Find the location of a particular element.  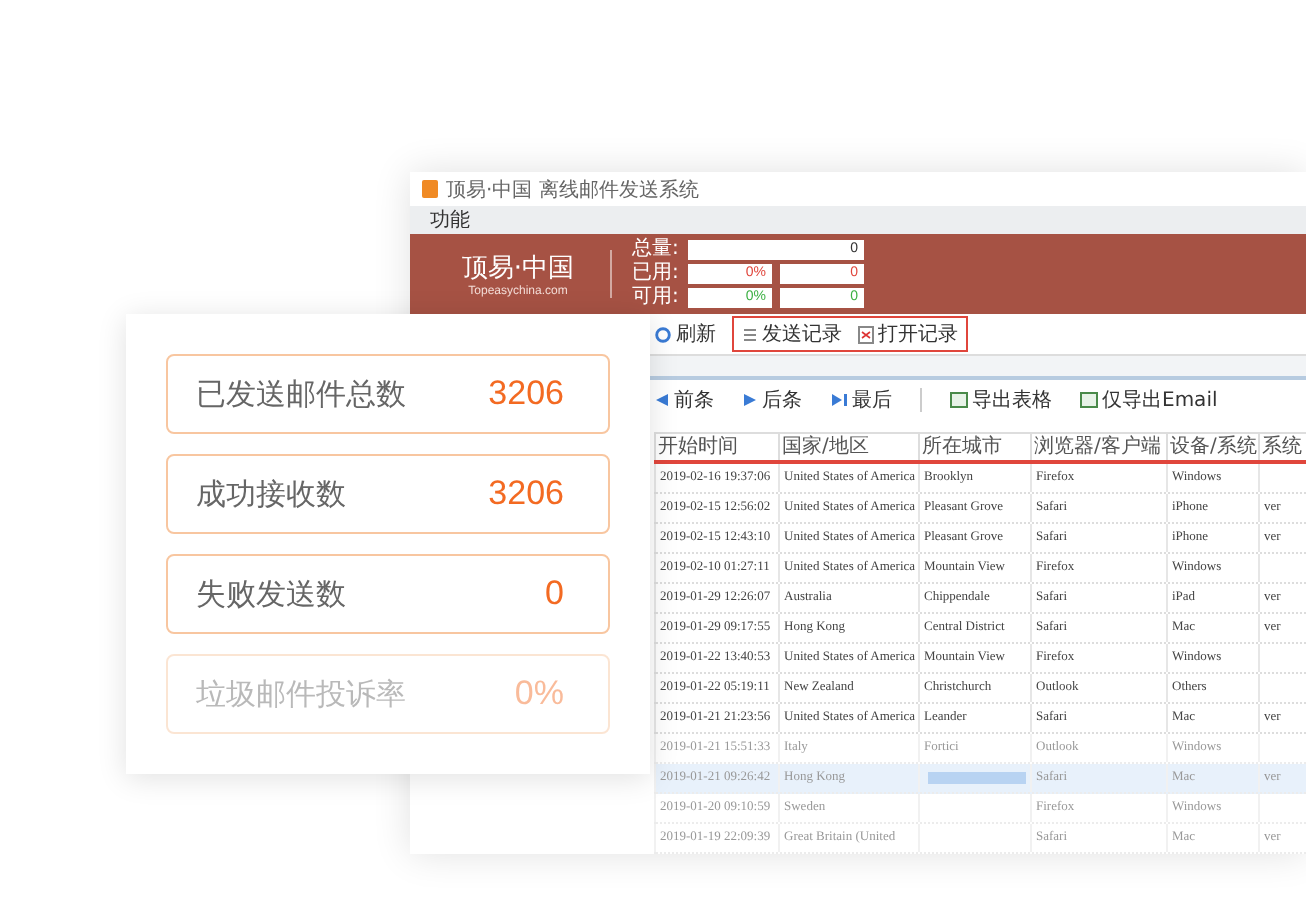

stat-value: 0% is located at coordinates (539, 694).